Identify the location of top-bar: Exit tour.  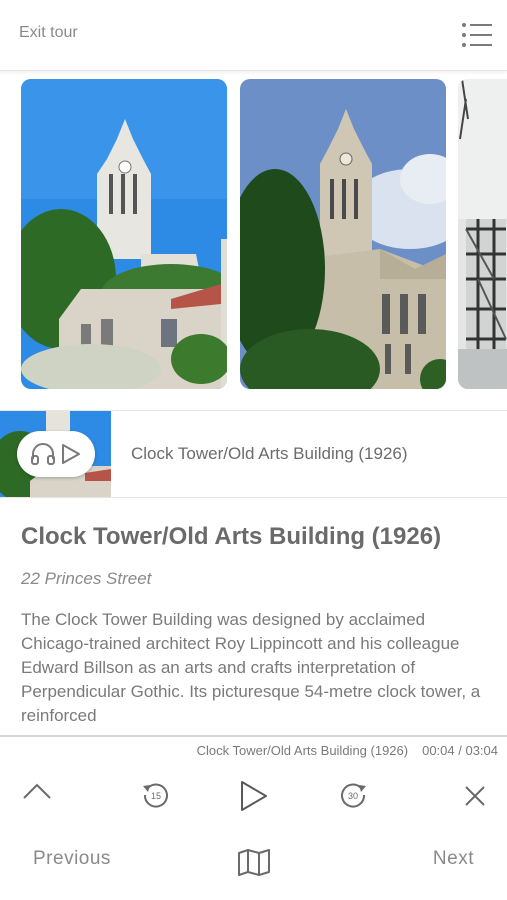
(253, 35).